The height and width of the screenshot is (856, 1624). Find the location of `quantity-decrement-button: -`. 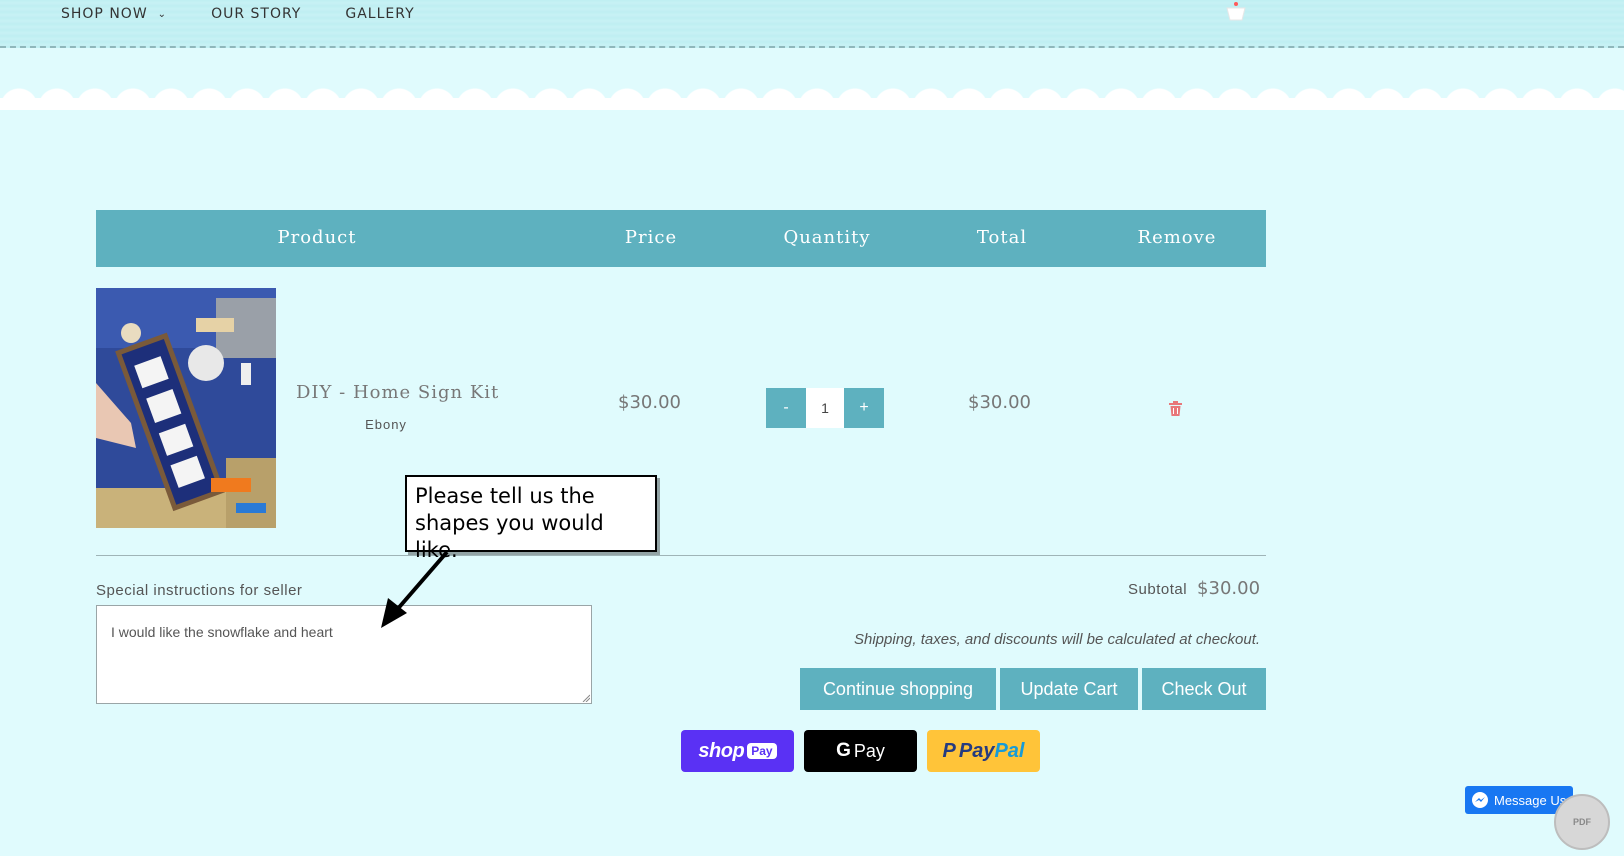

quantity-decrement-button: - is located at coordinates (786, 408).